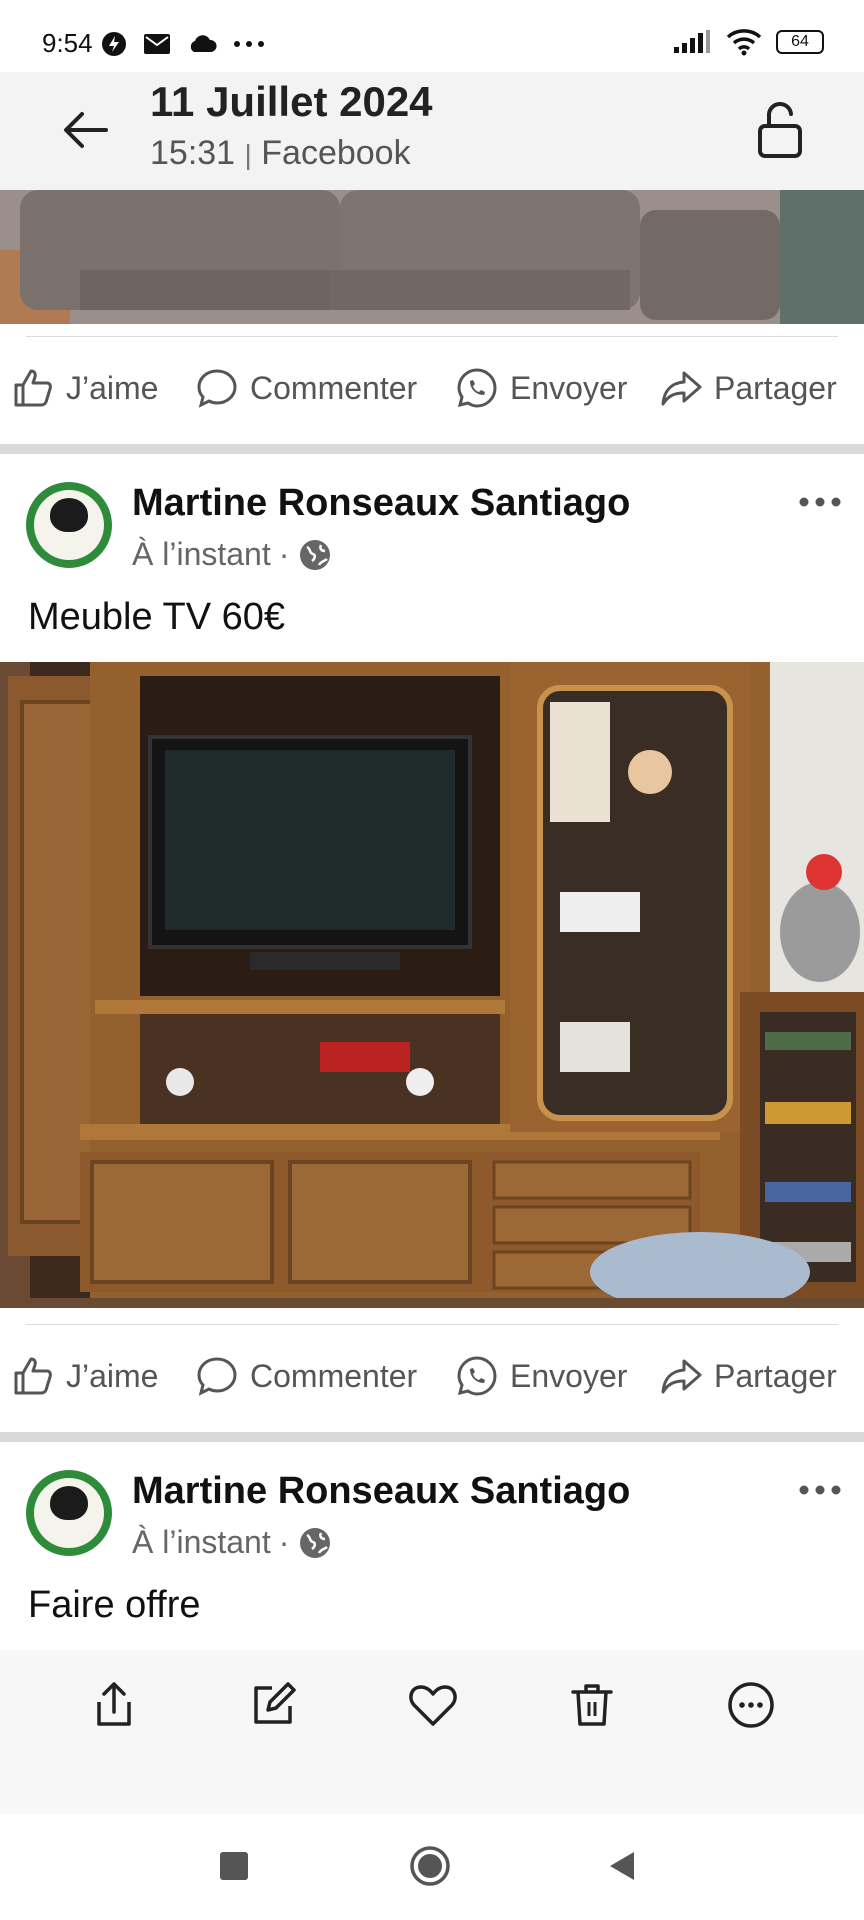 The width and height of the screenshot is (864, 1920). I want to click on photo-date: 11 Juillet 2024, so click(291, 101).